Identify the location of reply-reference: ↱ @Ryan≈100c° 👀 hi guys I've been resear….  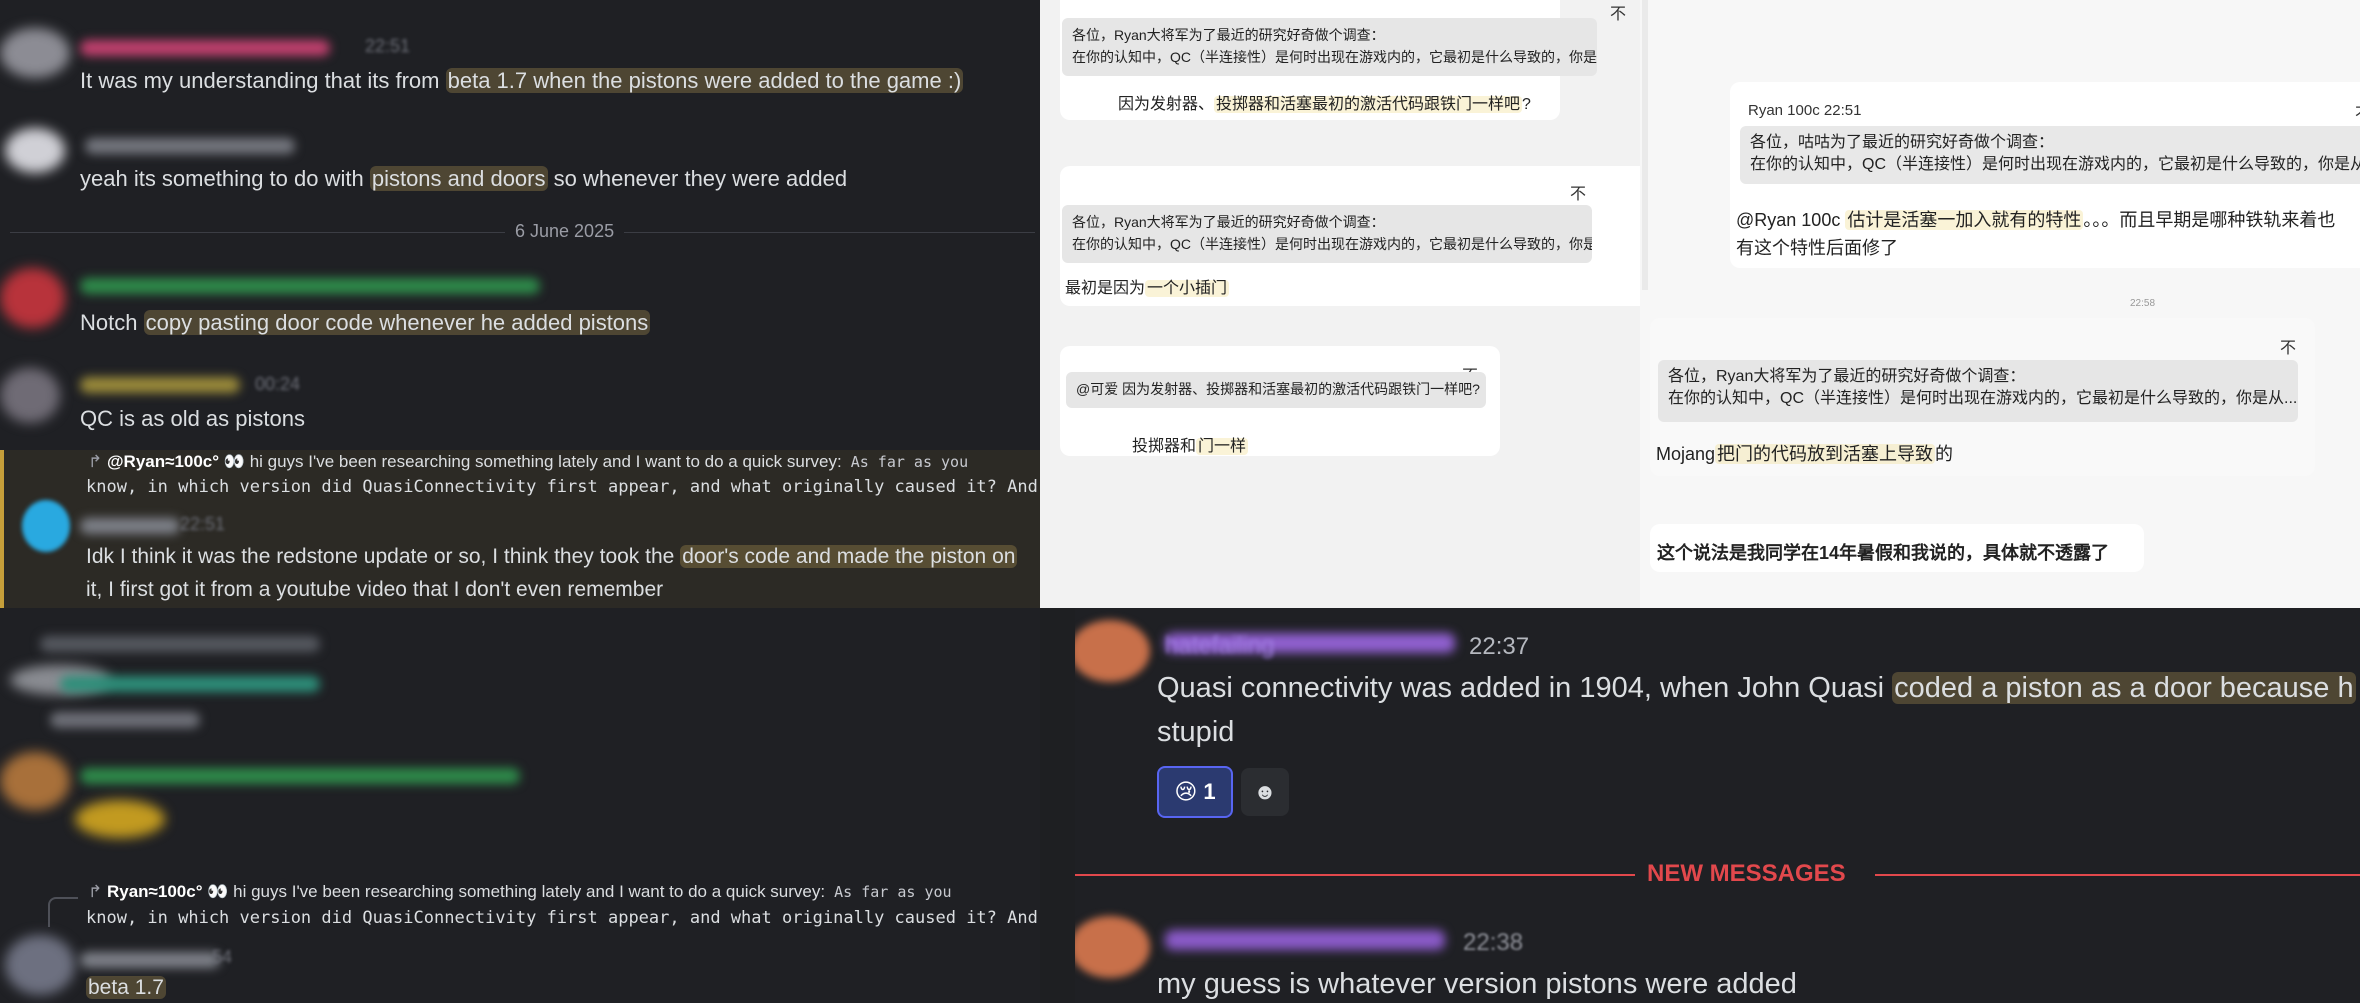
(528, 462).